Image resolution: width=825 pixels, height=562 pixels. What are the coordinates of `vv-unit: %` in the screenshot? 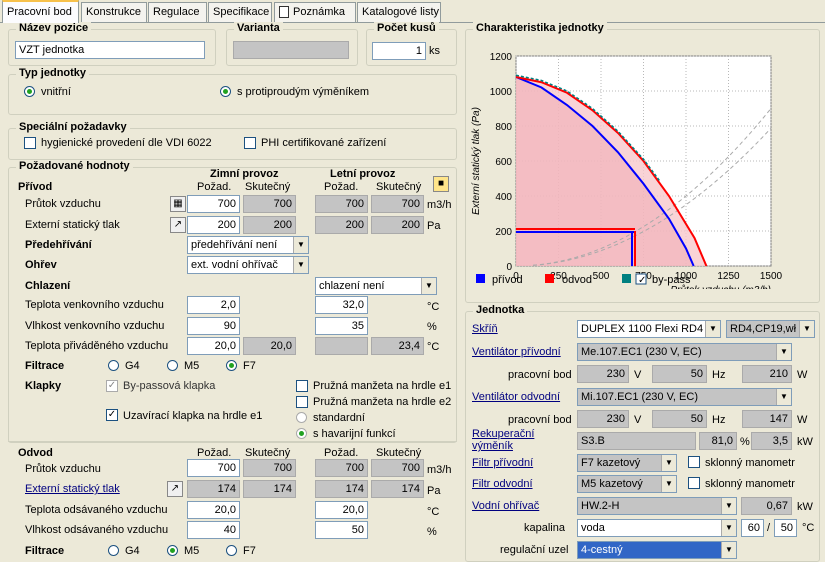 It's located at (432, 327).